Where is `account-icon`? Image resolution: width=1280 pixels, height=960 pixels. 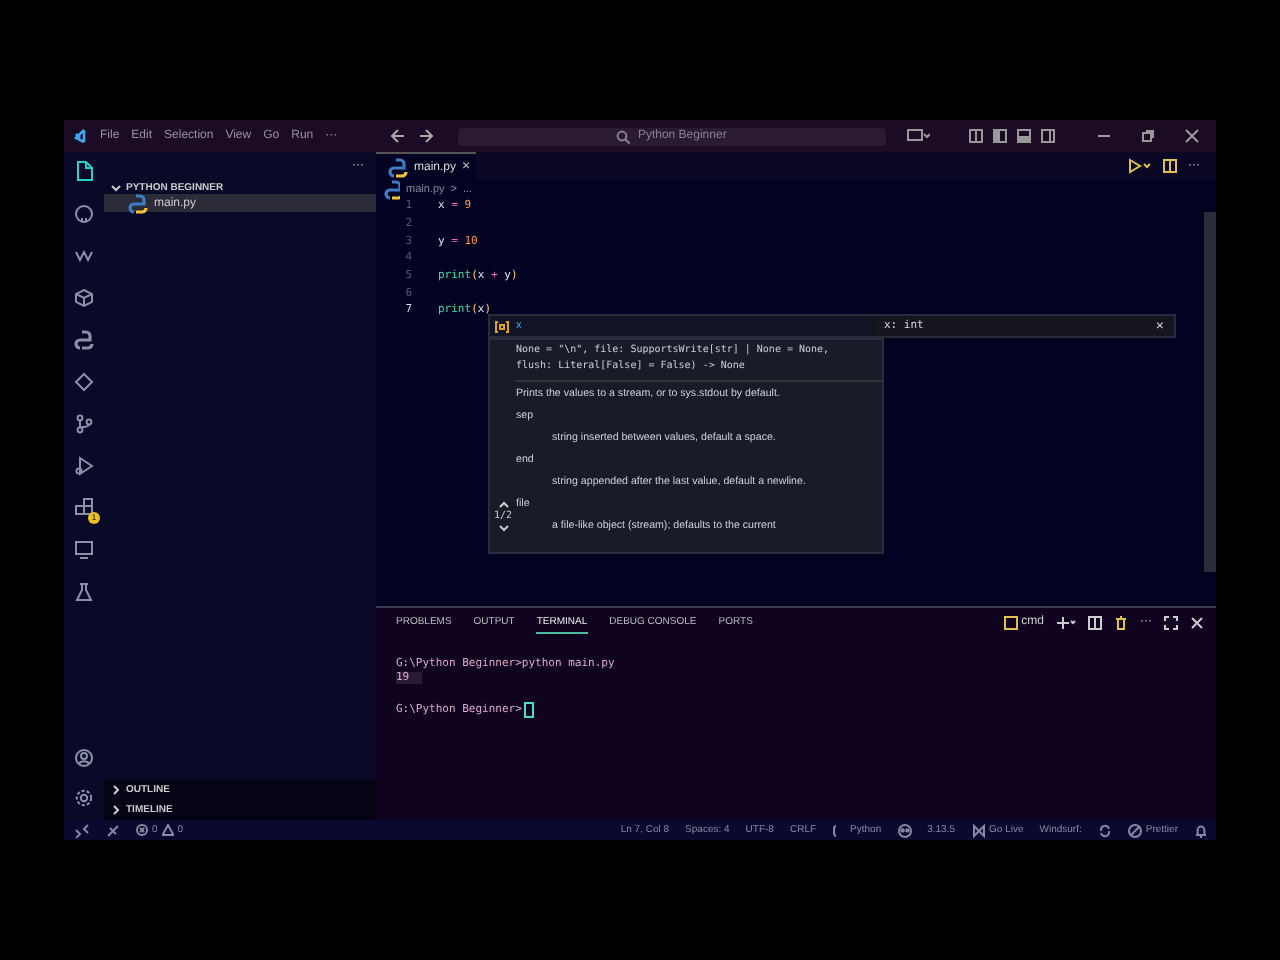
account-icon is located at coordinates (84, 758).